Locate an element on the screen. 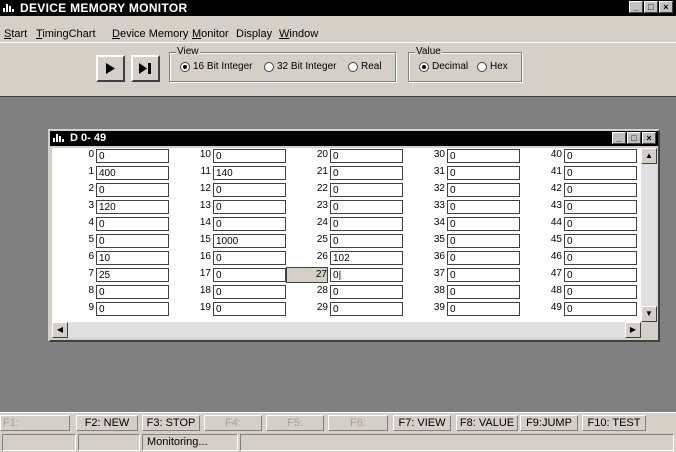 This screenshot has width=676, height=452. memory-cell: 15 1000 is located at coordinates (229, 241).